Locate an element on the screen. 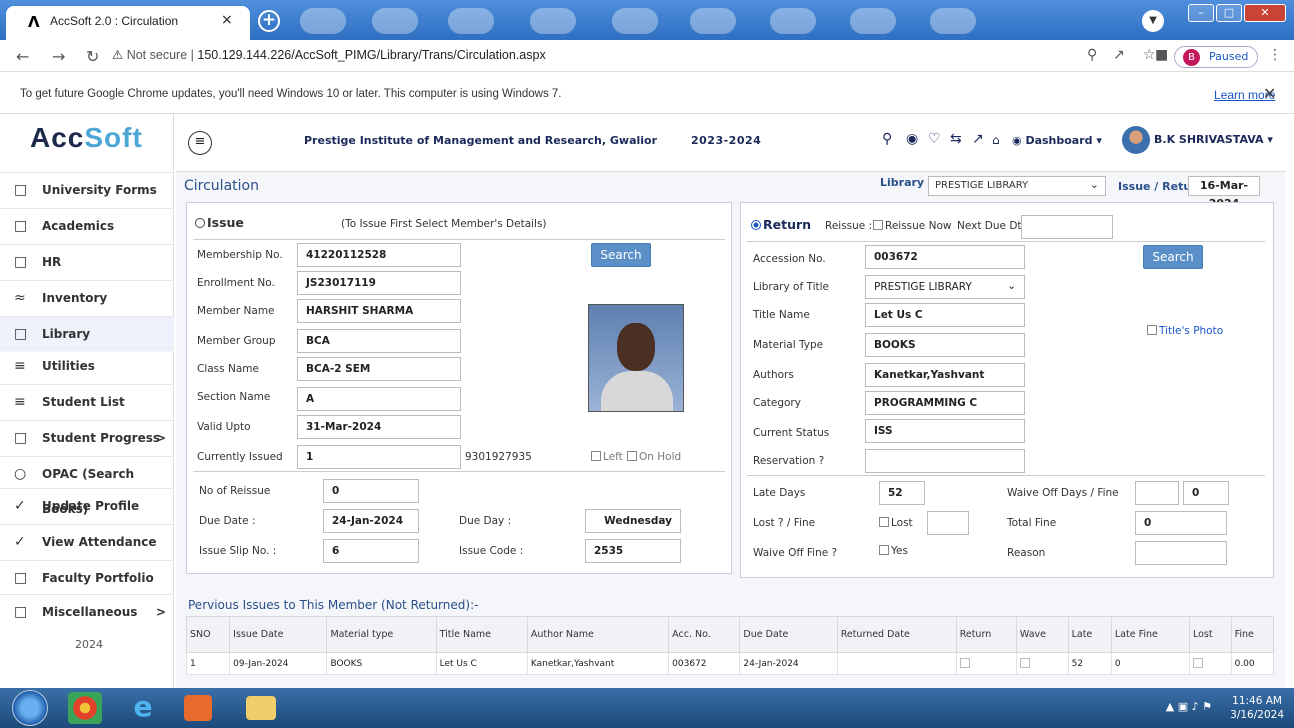 The height and width of the screenshot is (728, 1294). sidebar-item-inventory: ≈ Inventory is located at coordinates (87, 298).